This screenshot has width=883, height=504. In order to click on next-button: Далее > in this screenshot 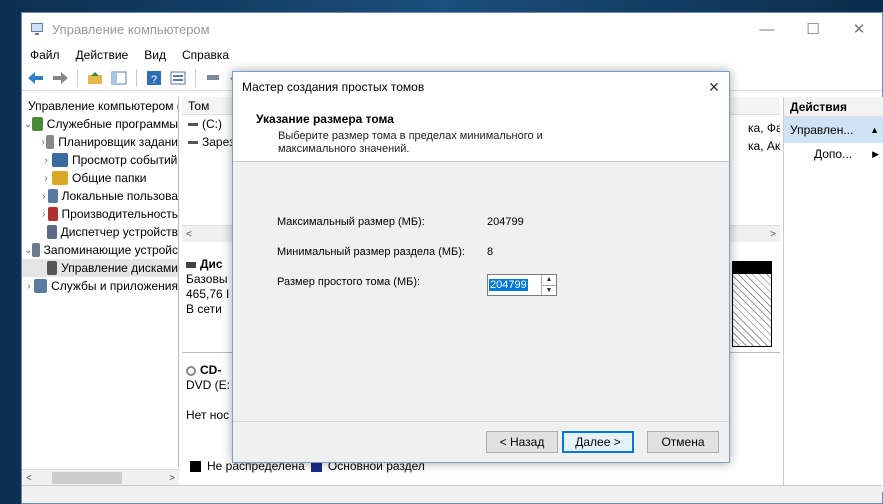, I will do `click(598, 442)`.